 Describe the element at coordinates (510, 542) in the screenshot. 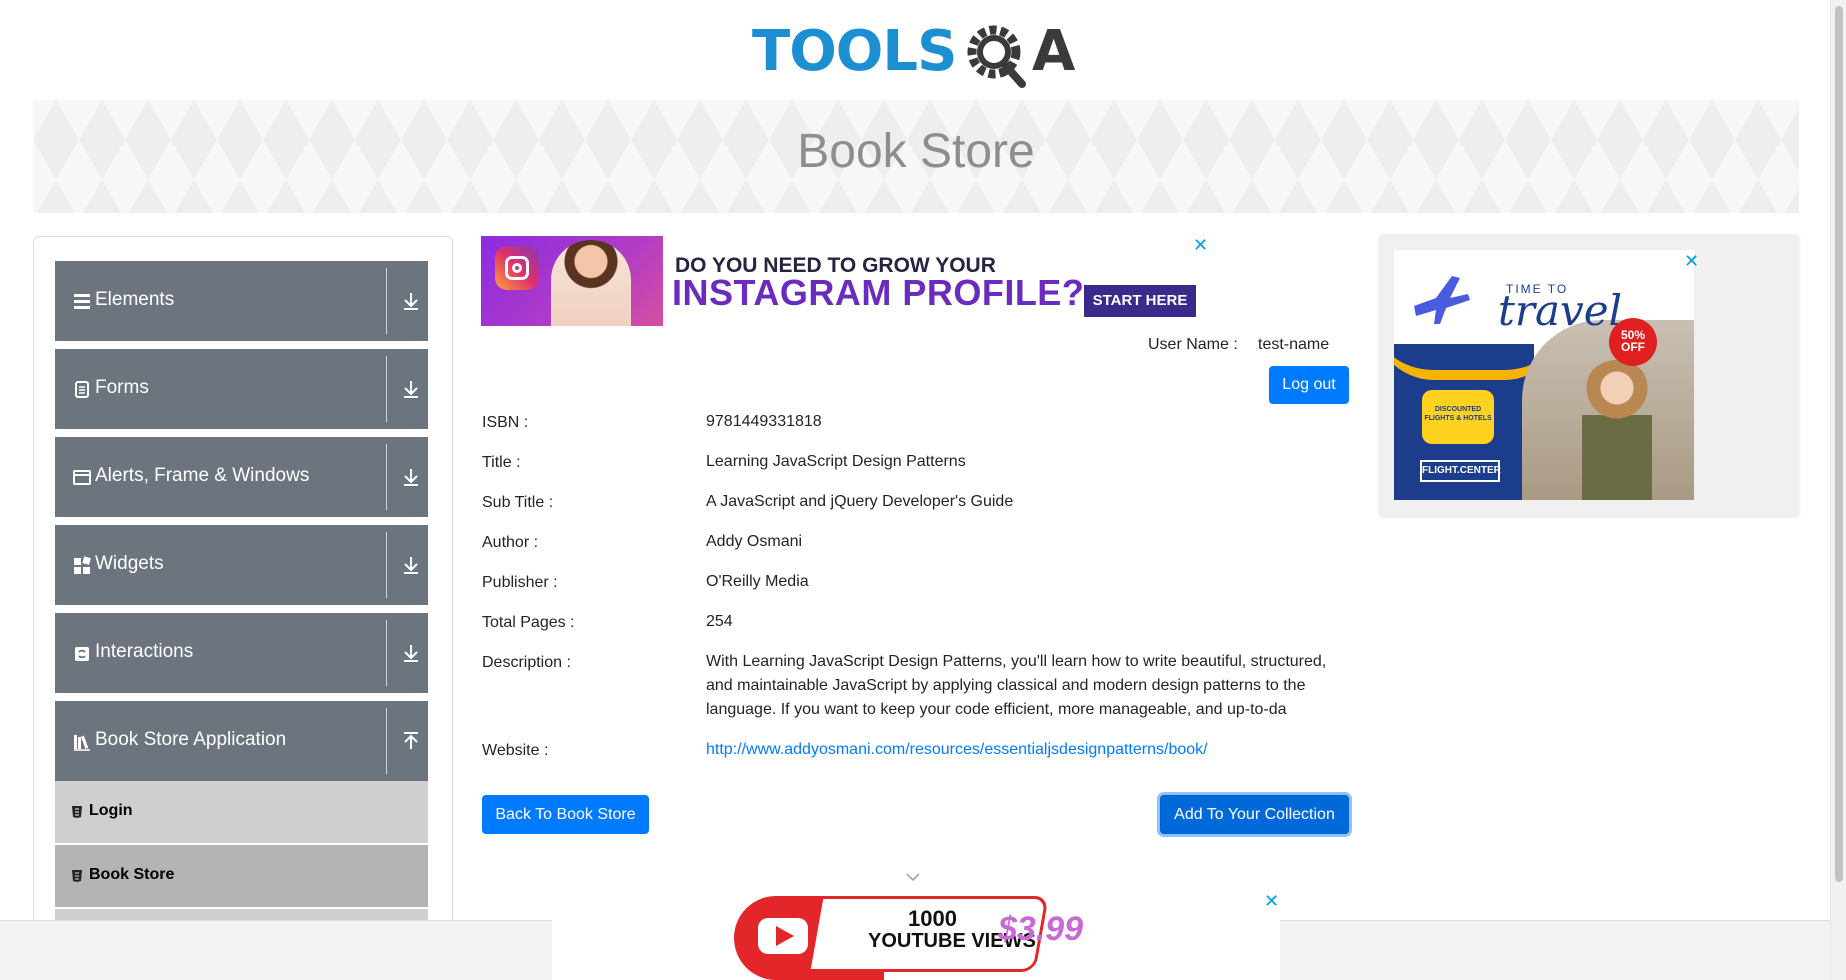

I see `author-label: Author :` at that location.